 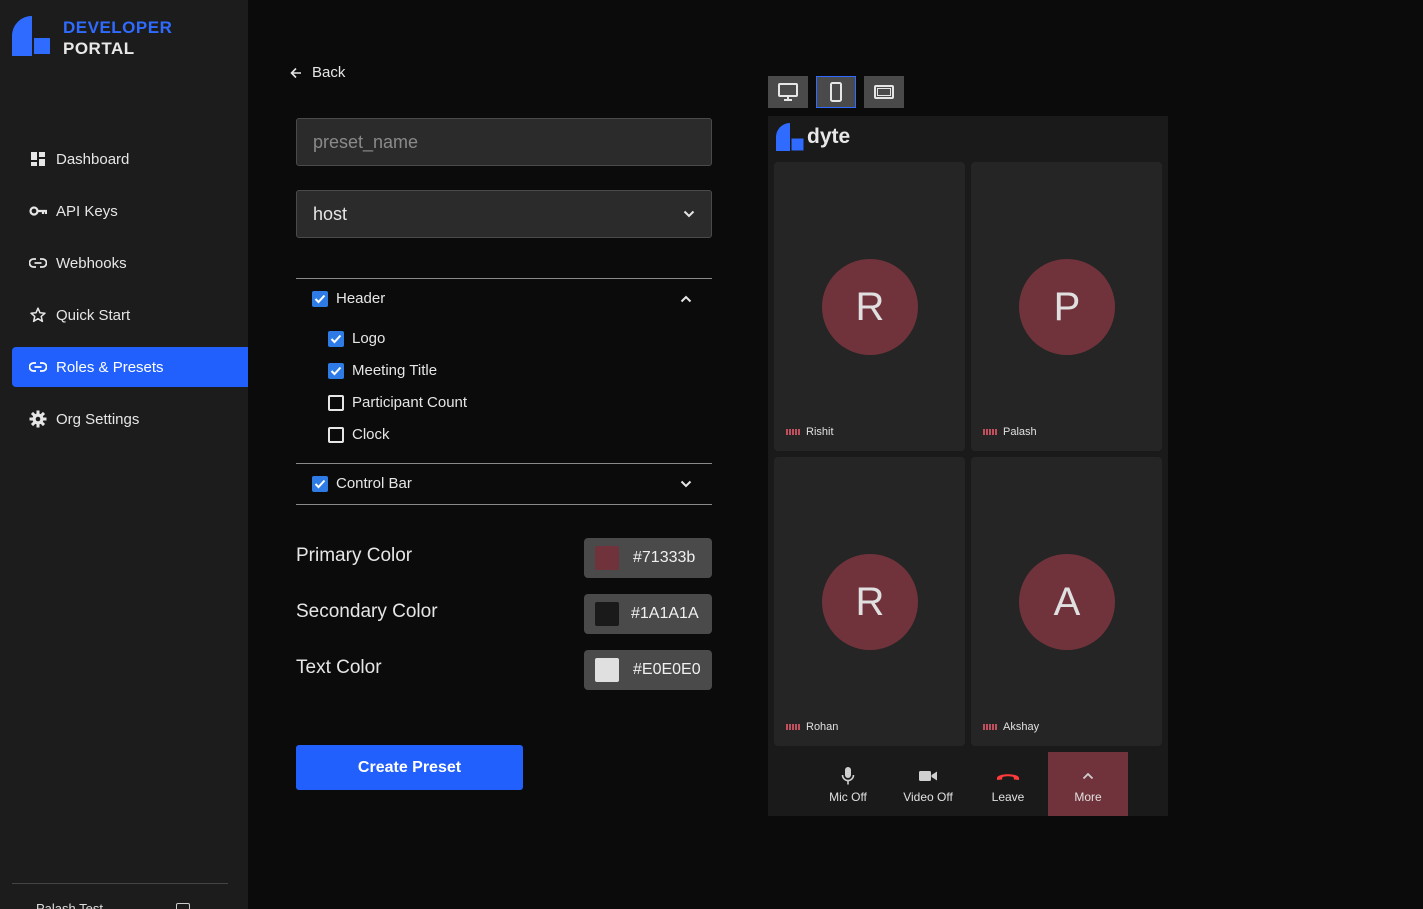 I want to click on sidebar-item-api-keys: API Keys, so click(x=130, y=211).